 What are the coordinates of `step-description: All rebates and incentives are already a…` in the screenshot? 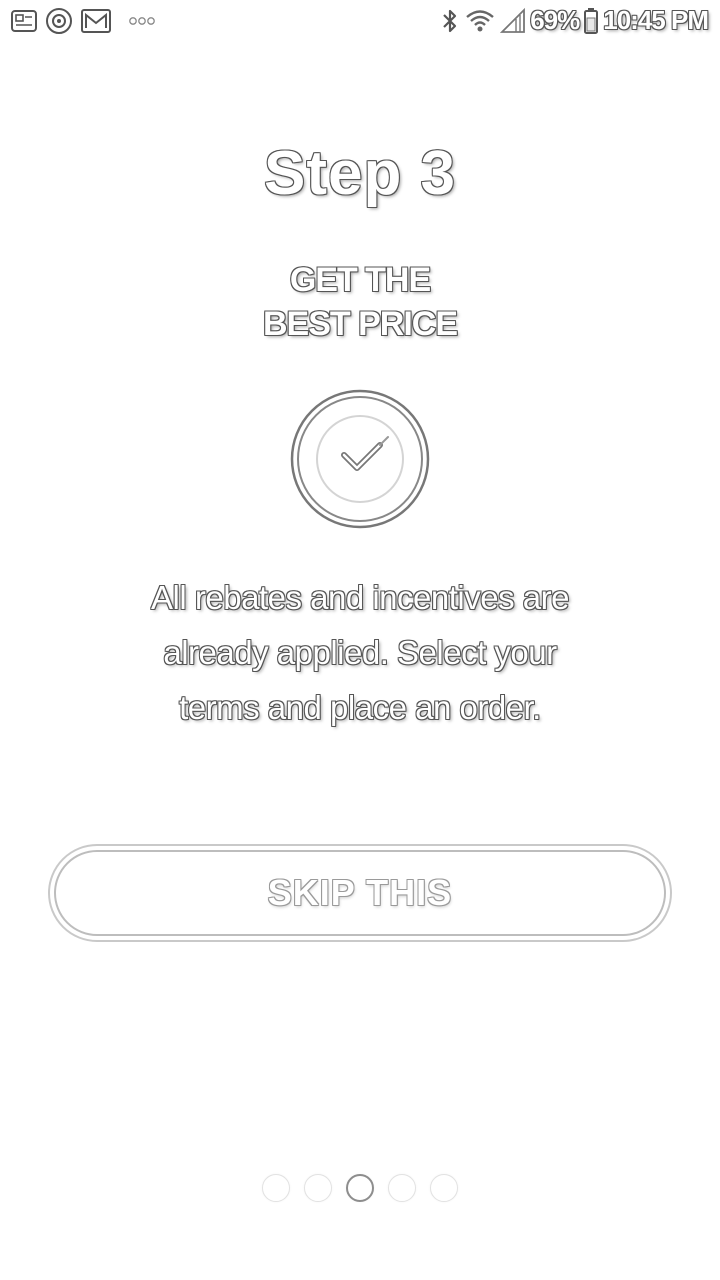 It's located at (360, 652).